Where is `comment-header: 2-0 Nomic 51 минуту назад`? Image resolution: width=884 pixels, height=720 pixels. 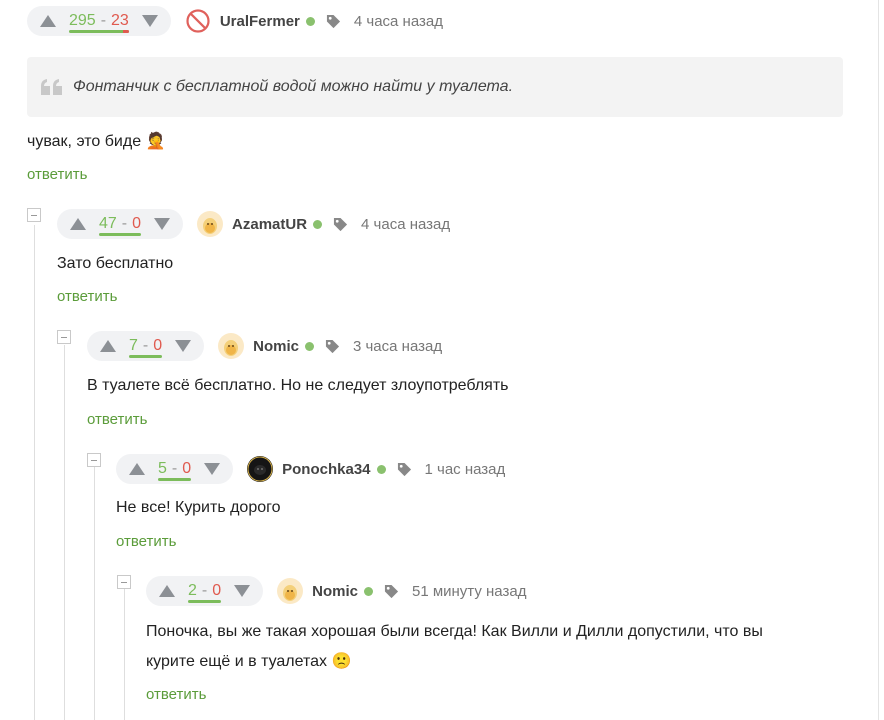
comment-header: 2-0 Nomic 51 минуту назад is located at coordinates (336, 591).